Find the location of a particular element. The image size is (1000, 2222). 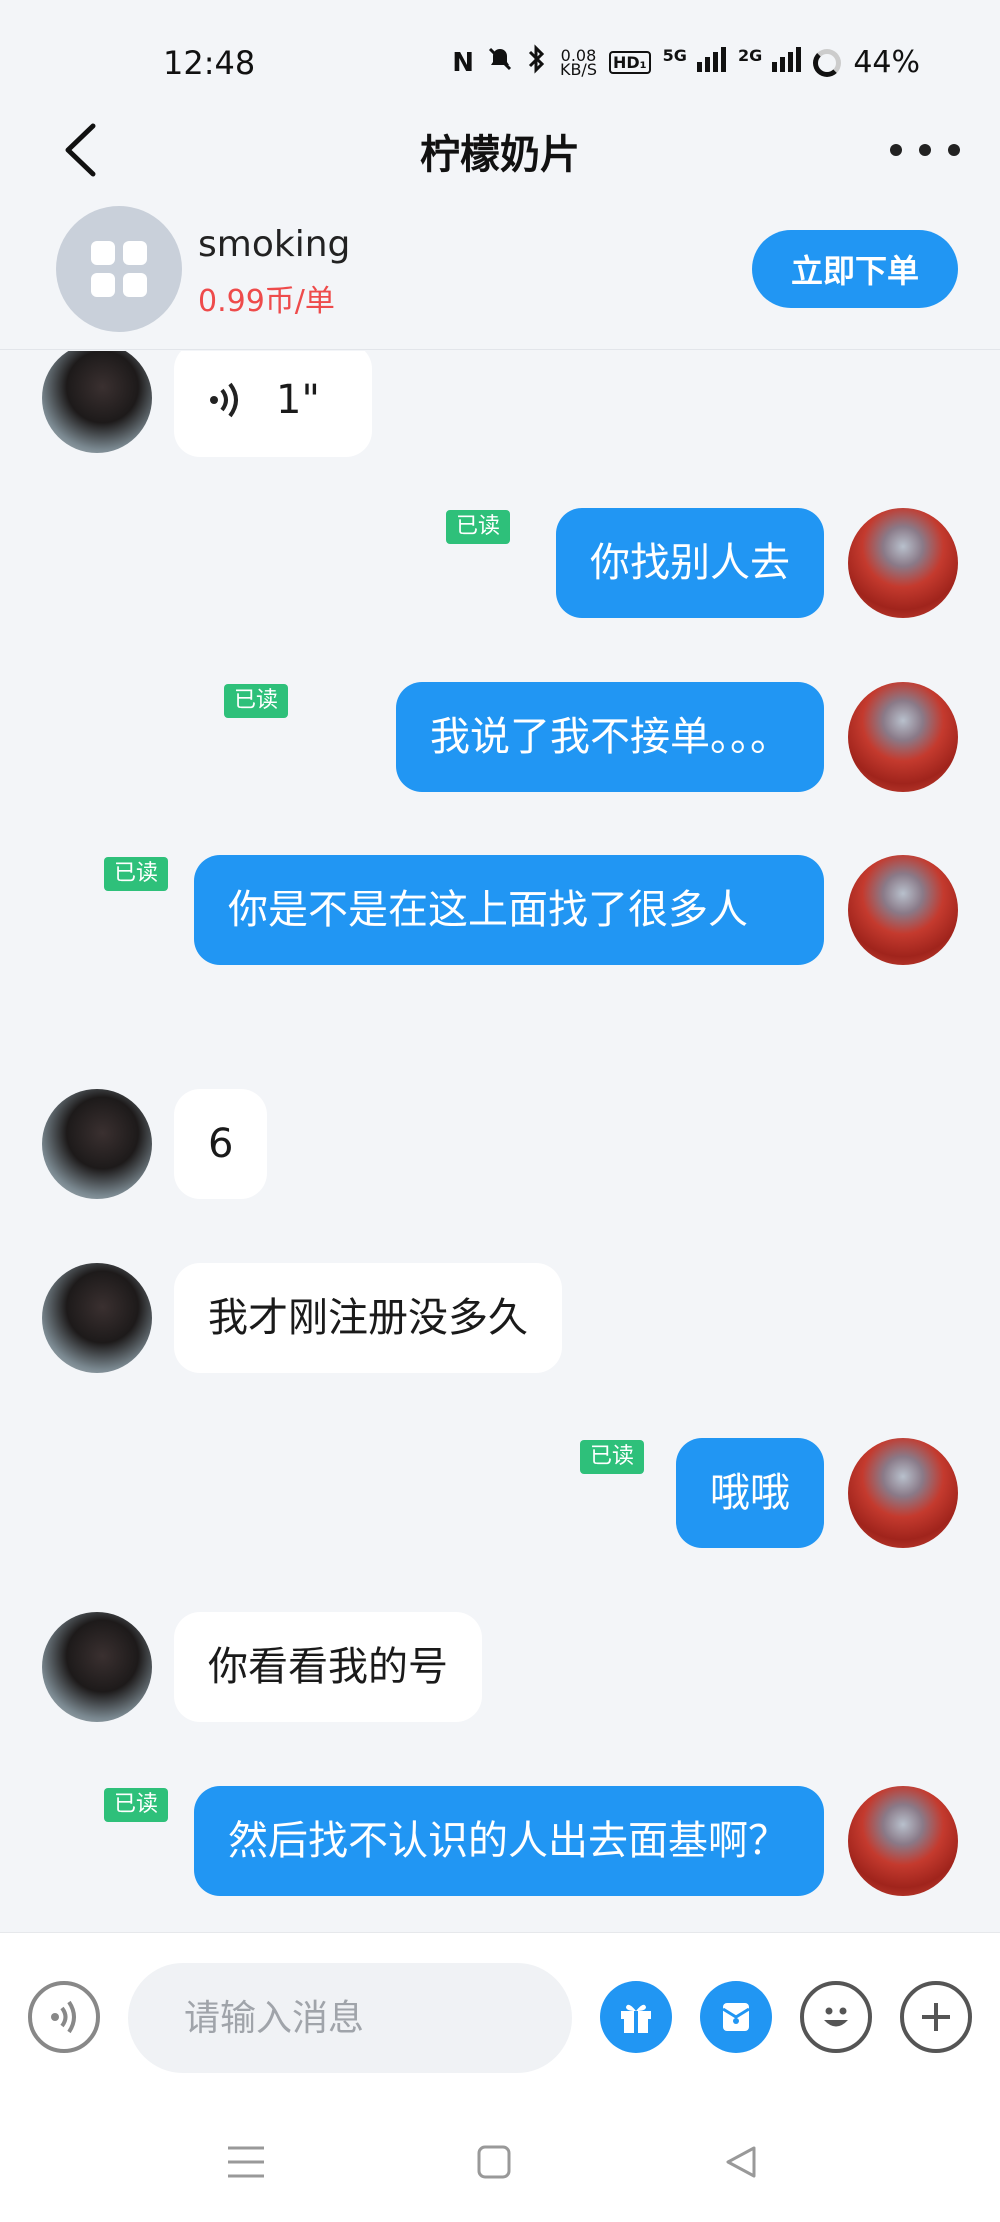

coupon-button is located at coordinates (736, 2017).